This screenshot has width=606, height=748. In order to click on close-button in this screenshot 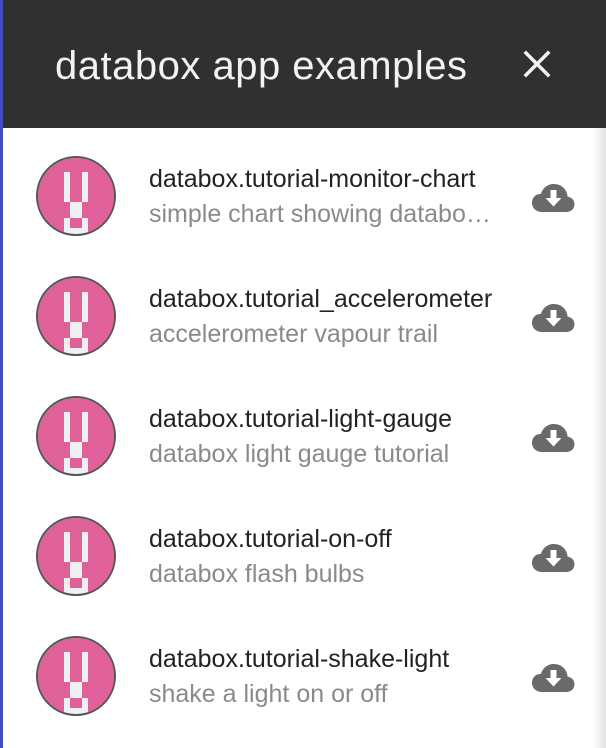, I will do `click(537, 64)`.